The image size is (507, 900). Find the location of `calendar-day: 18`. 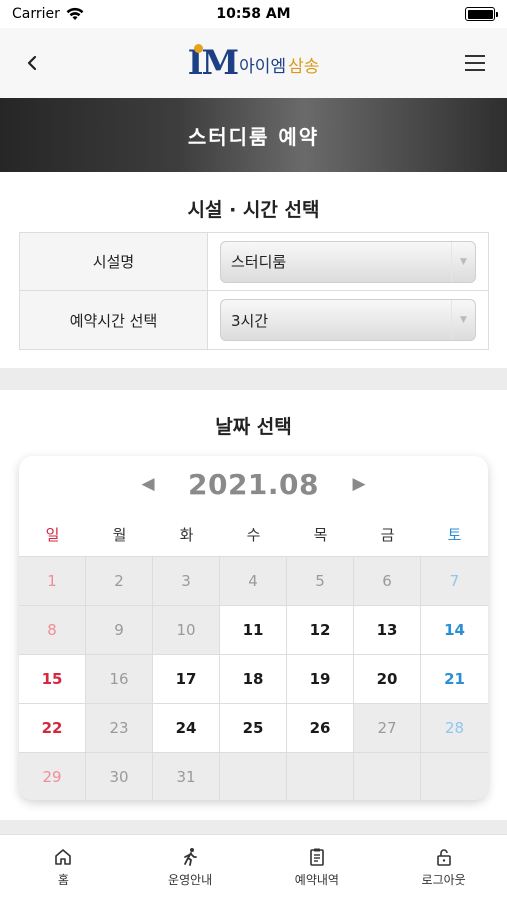

calendar-day: 18 is located at coordinates (253, 679).